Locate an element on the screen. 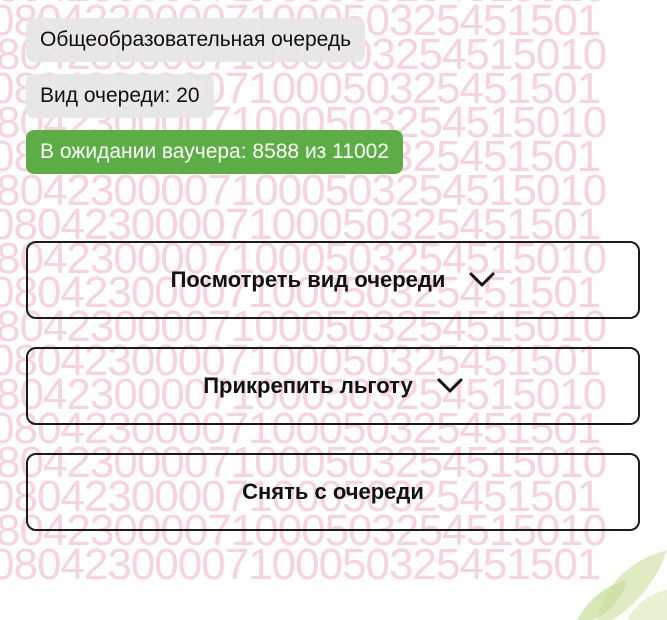 The width and height of the screenshot is (667, 620). attach-benefit-label: Прикрепить льготу is located at coordinates (308, 385).